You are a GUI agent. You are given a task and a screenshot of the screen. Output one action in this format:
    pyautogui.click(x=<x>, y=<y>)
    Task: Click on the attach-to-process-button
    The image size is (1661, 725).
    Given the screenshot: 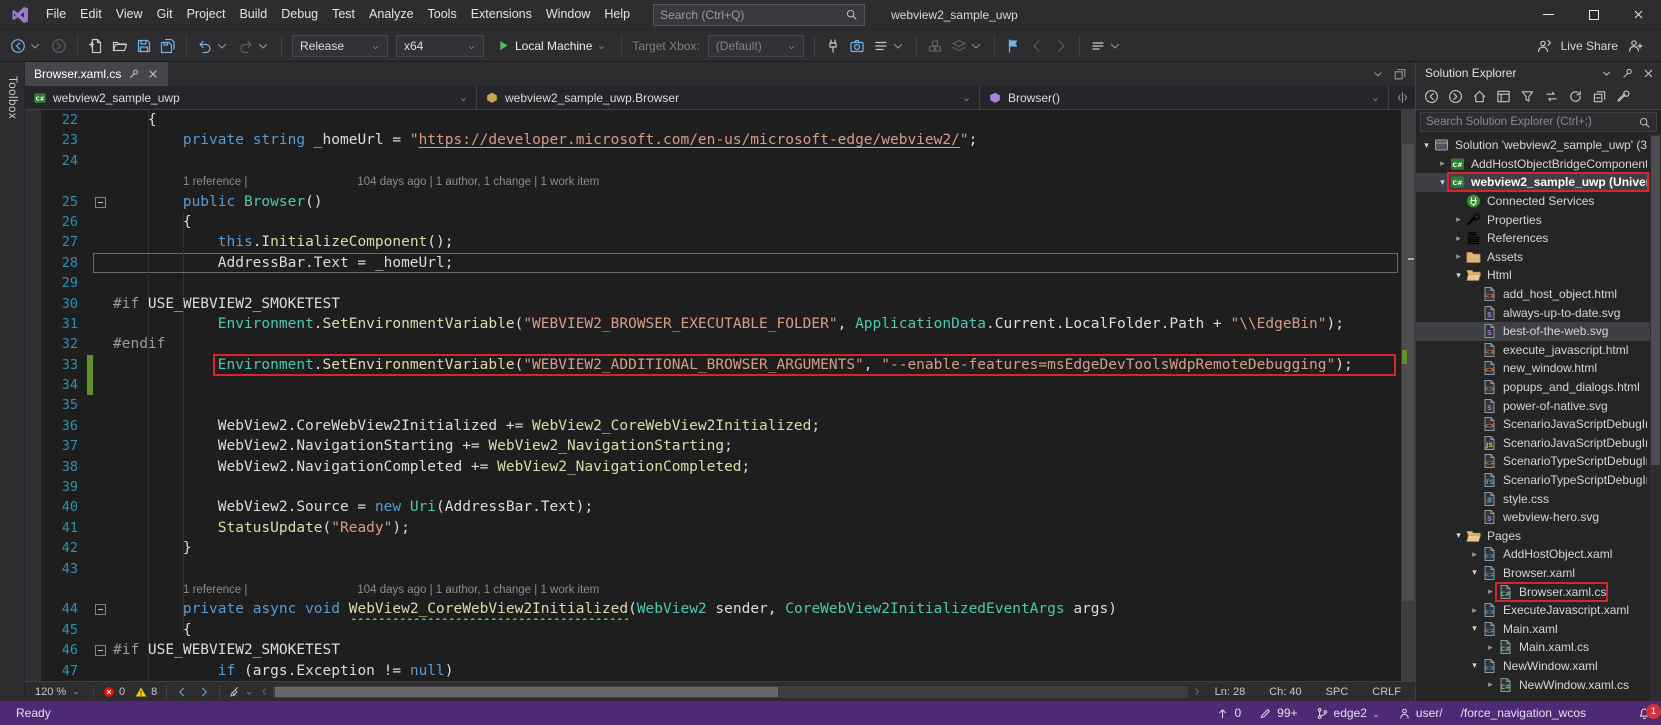 What is the action you would take?
    pyautogui.click(x=833, y=46)
    